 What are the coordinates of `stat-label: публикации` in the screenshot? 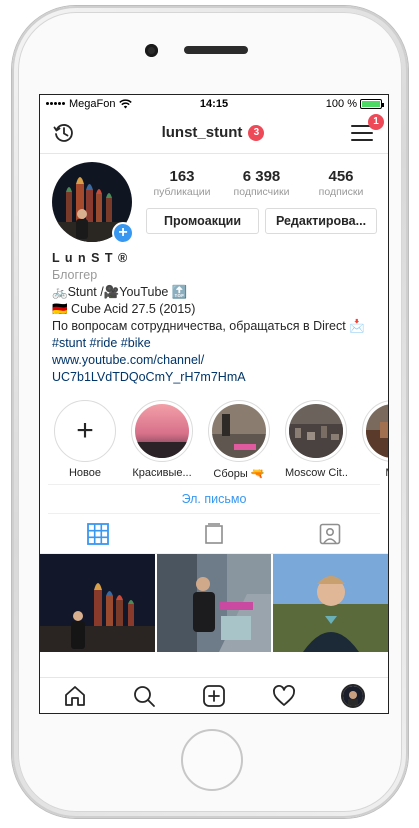 It's located at (182, 192).